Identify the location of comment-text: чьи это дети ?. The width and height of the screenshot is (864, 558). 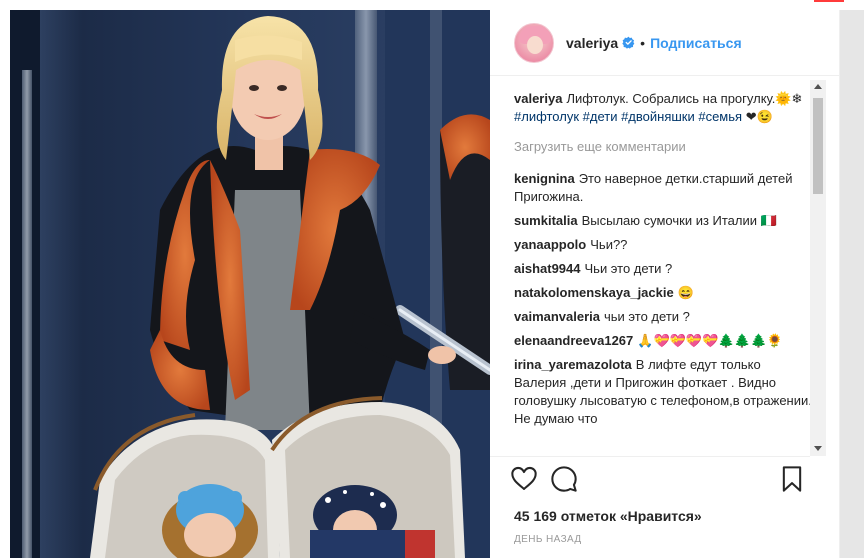
(647, 316).